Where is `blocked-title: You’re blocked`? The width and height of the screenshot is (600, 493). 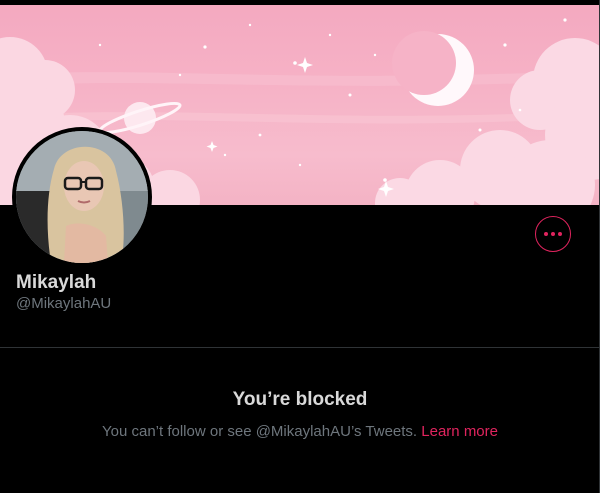
blocked-title: You’re blocked is located at coordinates (300, 399).